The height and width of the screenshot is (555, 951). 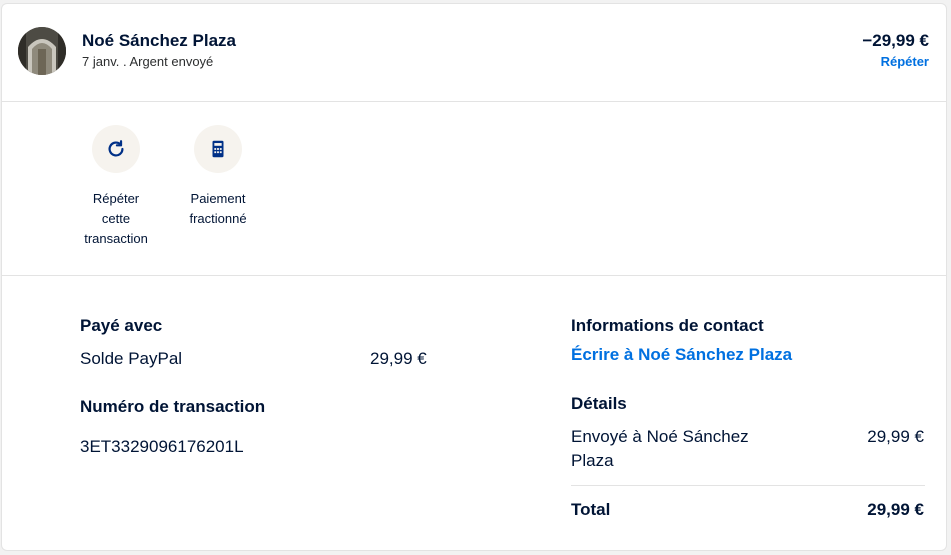 What do you see at coordinates (660, 436) in the screenshot?
I see `sent-to-label-line1: Envoyé à Noé Sánchez` at bounding box center [660, 436].